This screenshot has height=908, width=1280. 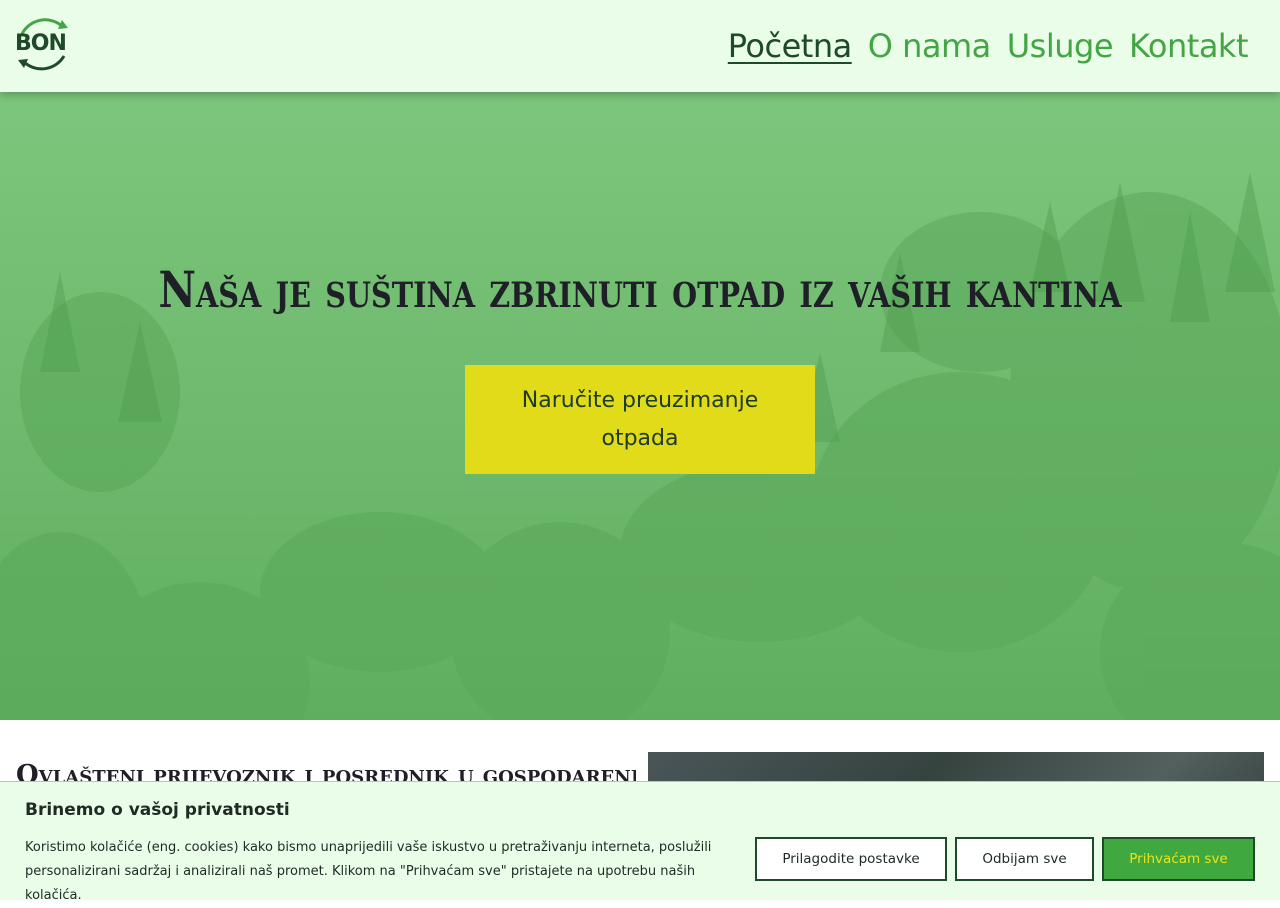 What do you see at coordinates (930, 46) in the screenshot?
I see `nav-item-o-nama: O nama` at bounding box center [930, 46].